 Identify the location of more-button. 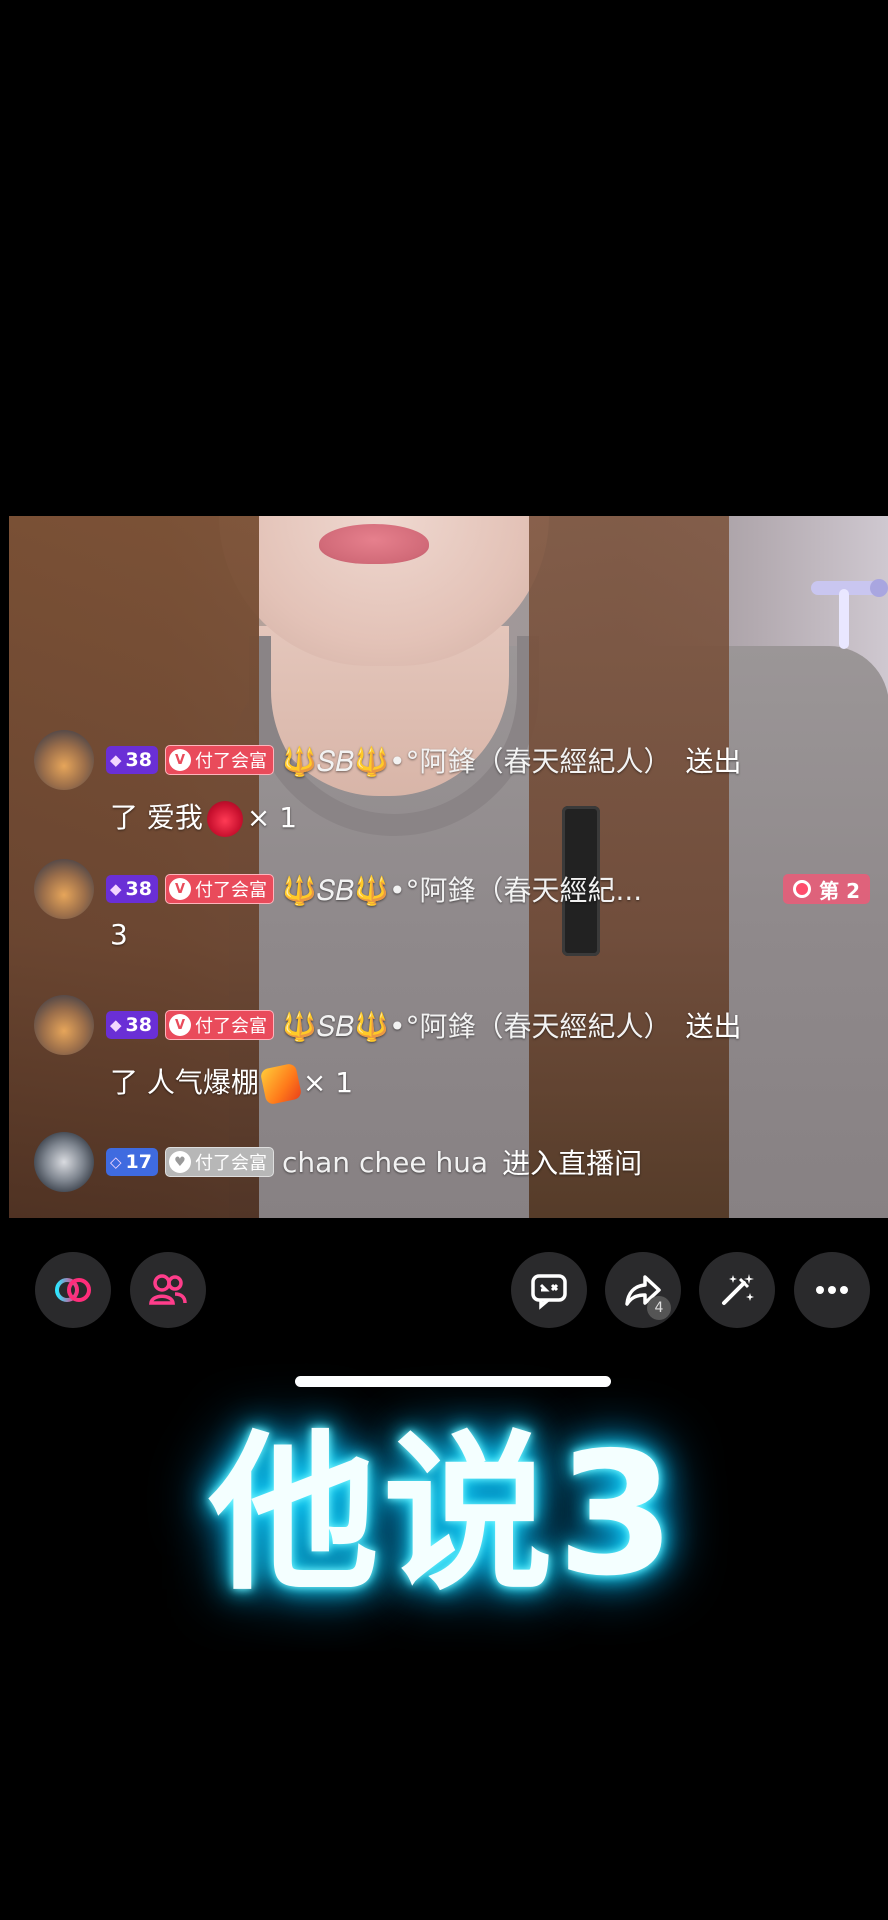
(832, 1290).